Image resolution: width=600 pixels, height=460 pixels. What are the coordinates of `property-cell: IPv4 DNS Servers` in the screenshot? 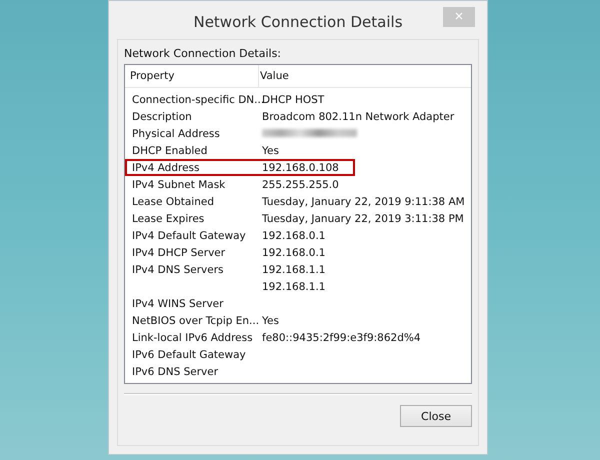 It's located at (178, 270).